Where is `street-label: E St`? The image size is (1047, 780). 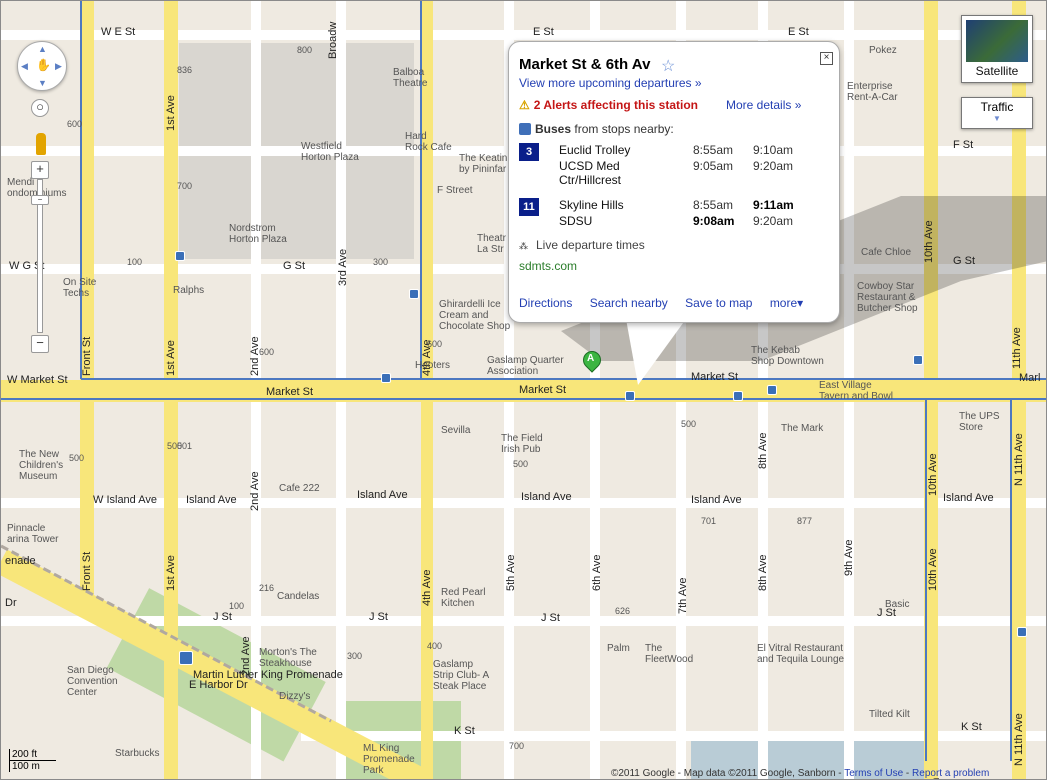 street-label: E St is located at coordinates (798, 32).